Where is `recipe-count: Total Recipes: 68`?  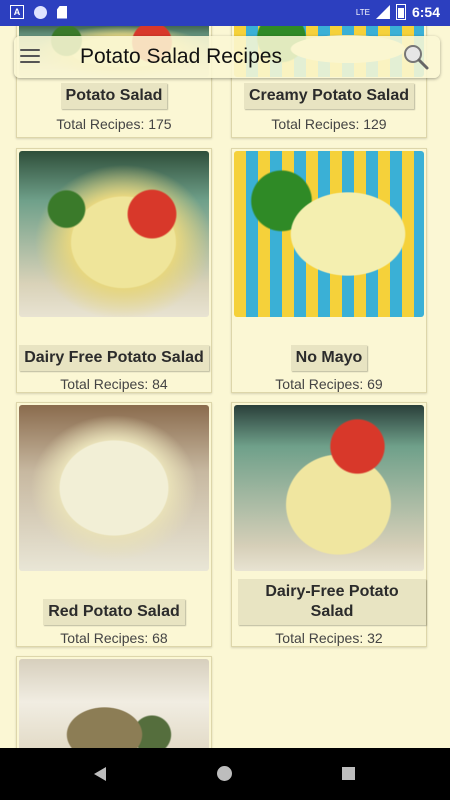 recipe-count: Total Recipes: 68 is located at coordinates (114, 638).